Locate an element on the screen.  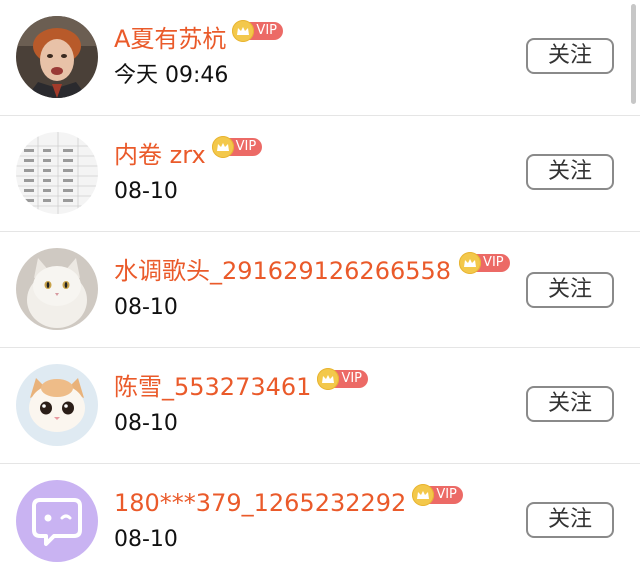
white-cat-photo-icon is located at coordinates (57, 289).